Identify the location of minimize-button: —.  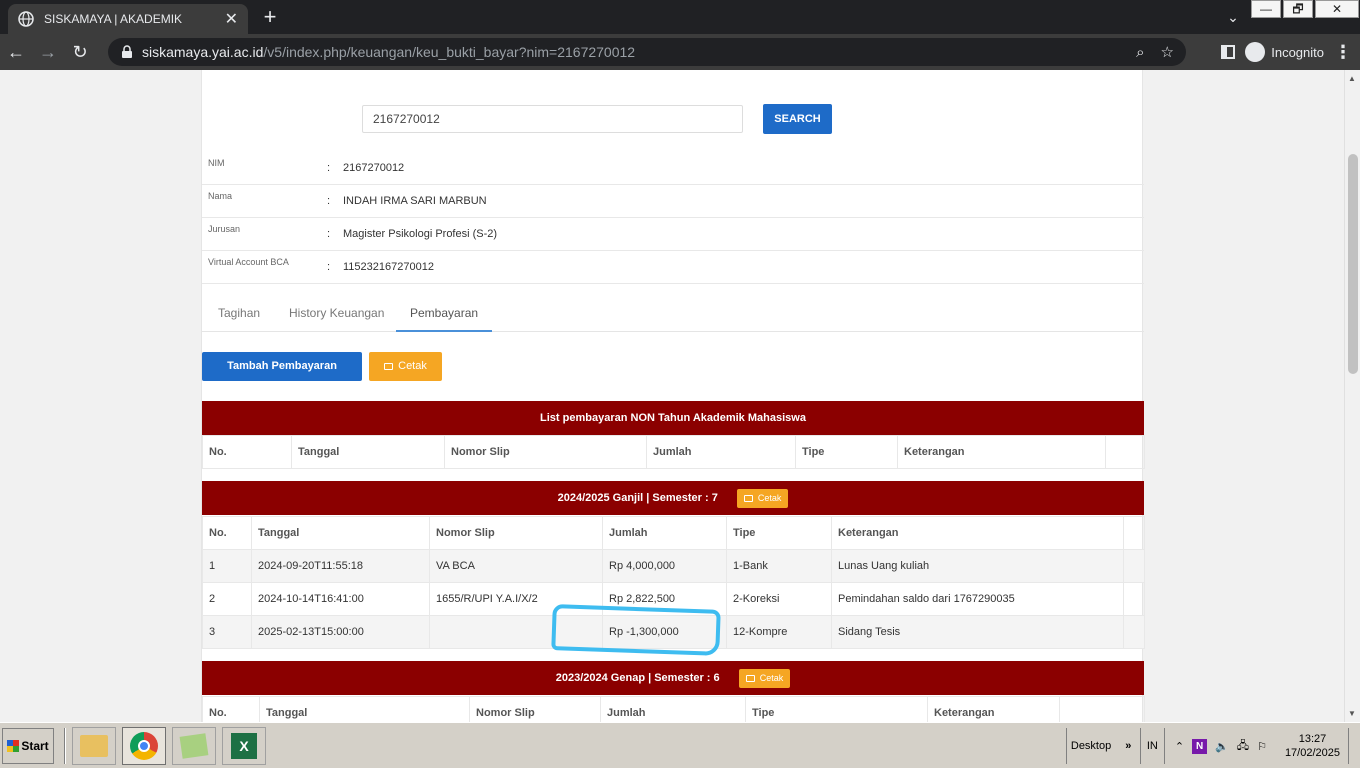
(1266, 9).